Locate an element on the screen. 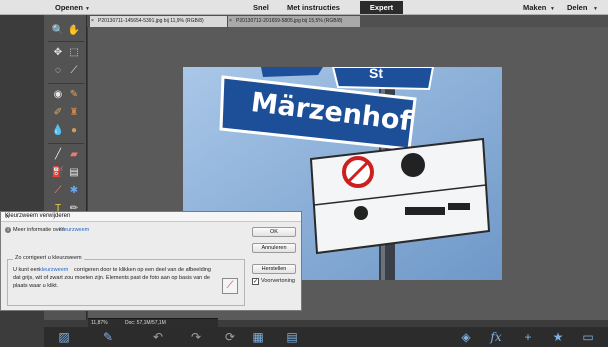 This screenshot has height=347, width=608. tab-guided: Met instructies is located at coordinates (313, 7).